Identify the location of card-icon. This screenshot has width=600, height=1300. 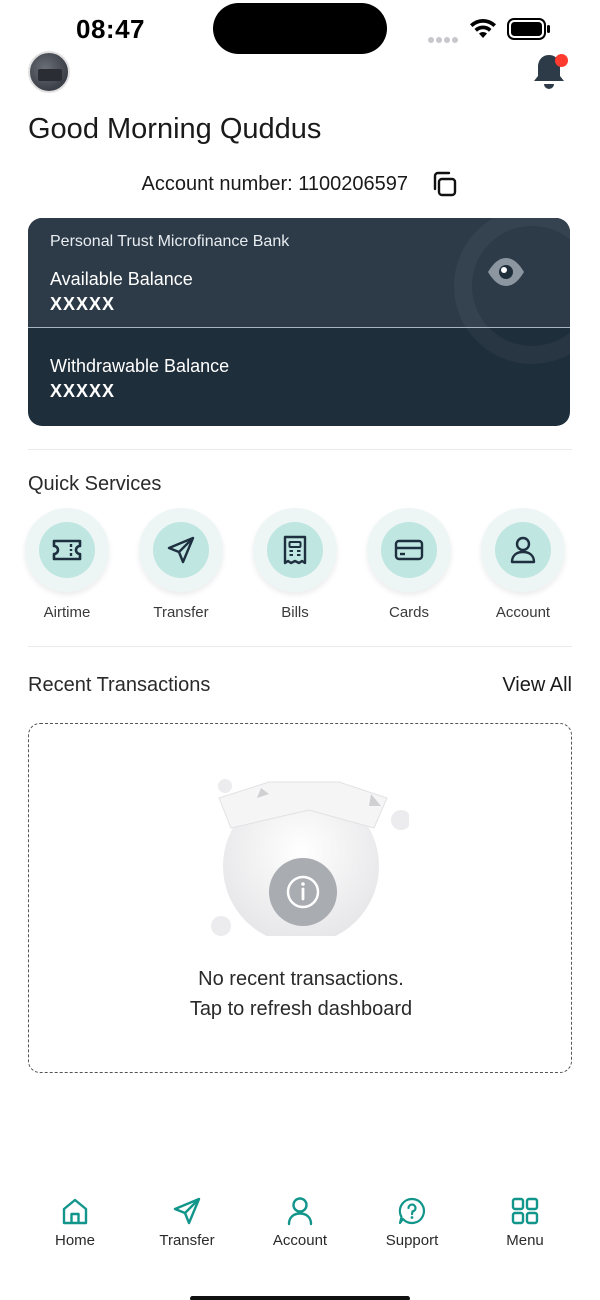
(409, 550).